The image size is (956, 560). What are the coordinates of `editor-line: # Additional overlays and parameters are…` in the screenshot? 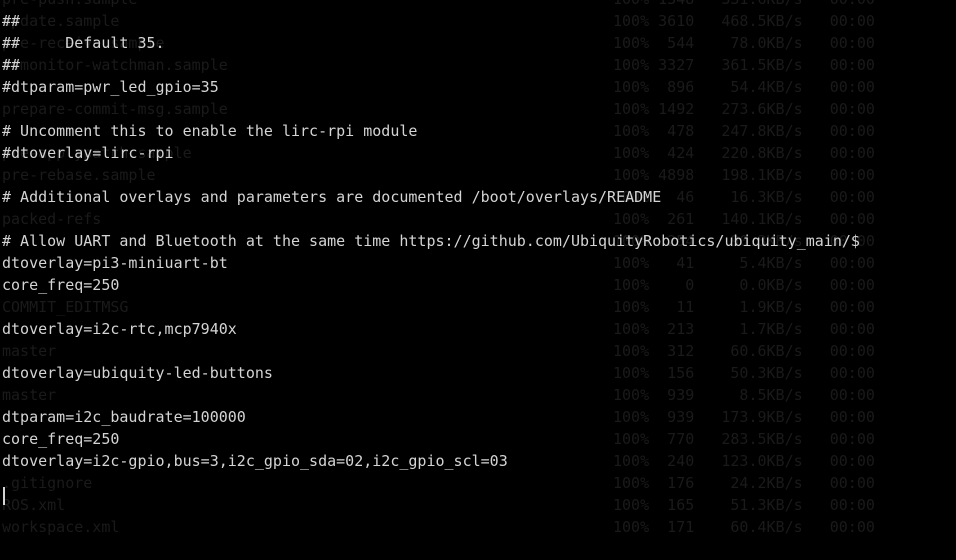 It's located at (478, 197).